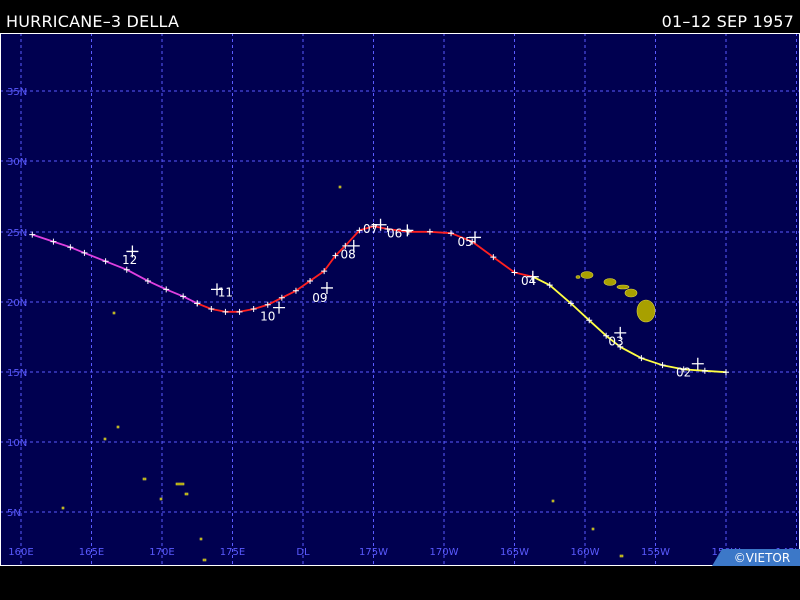 This screenshot has height=600, width=800. Describe the element at coordinates (400, 16) in the screenshot. I see `title-bar: HURRICANE–3 DELLA 01–12 SEP 1957` at that location.